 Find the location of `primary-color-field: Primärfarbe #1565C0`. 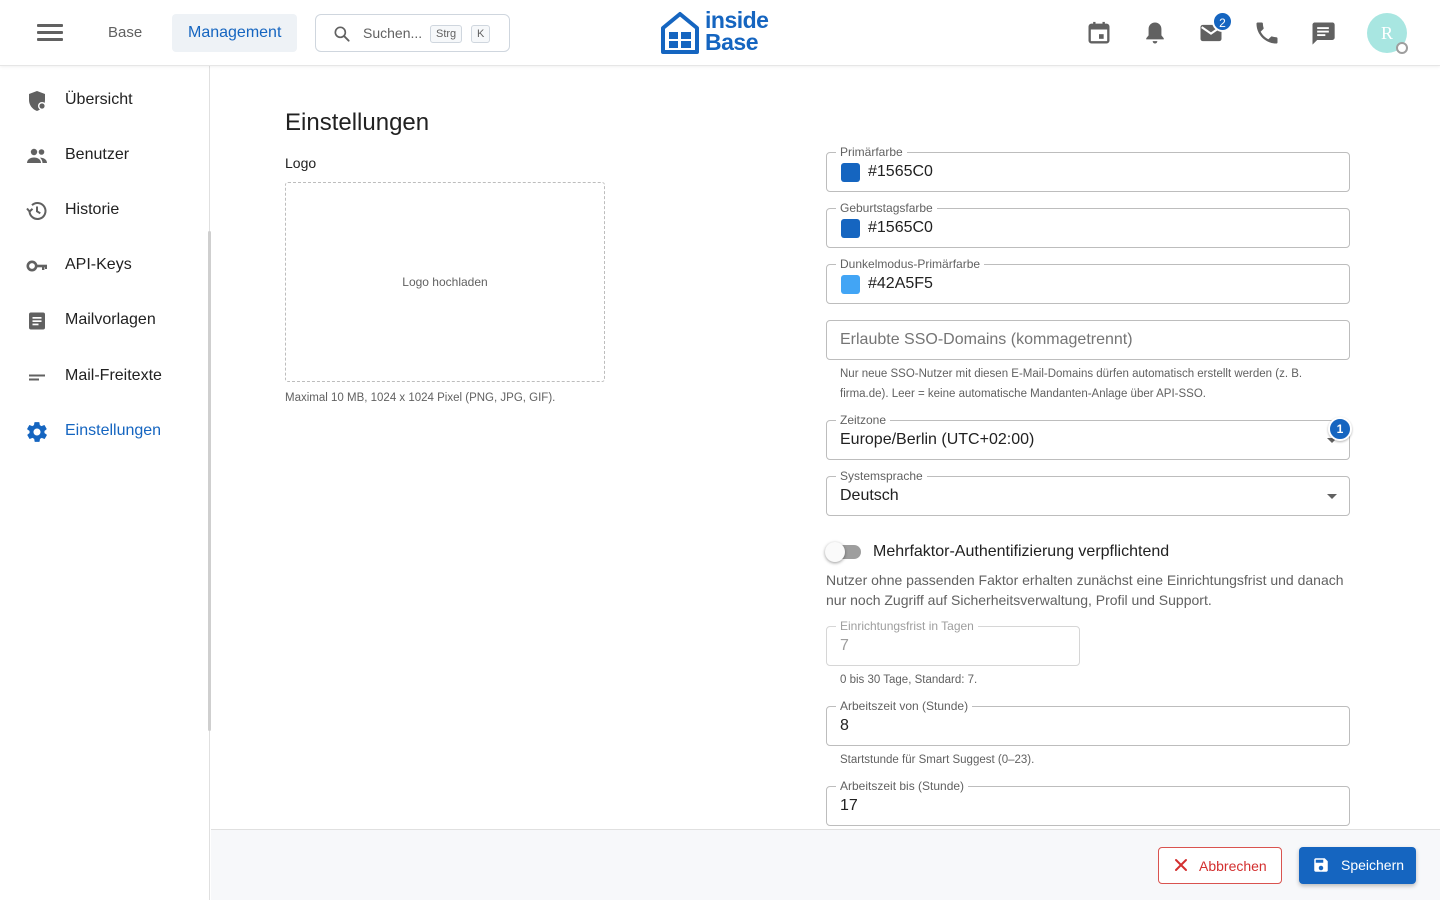

primary-color-field: Primärfarbe #1565C0 is located at coordinates (1088, 168).